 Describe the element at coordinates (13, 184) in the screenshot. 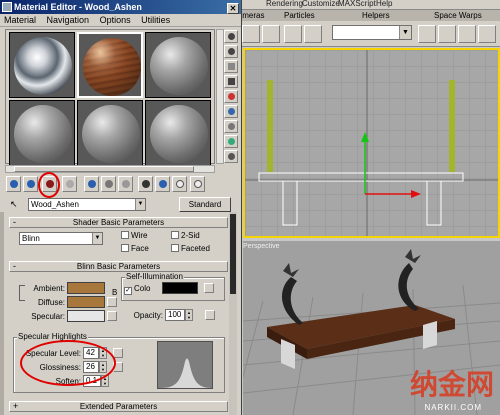

I see `get-material-button` at that location.